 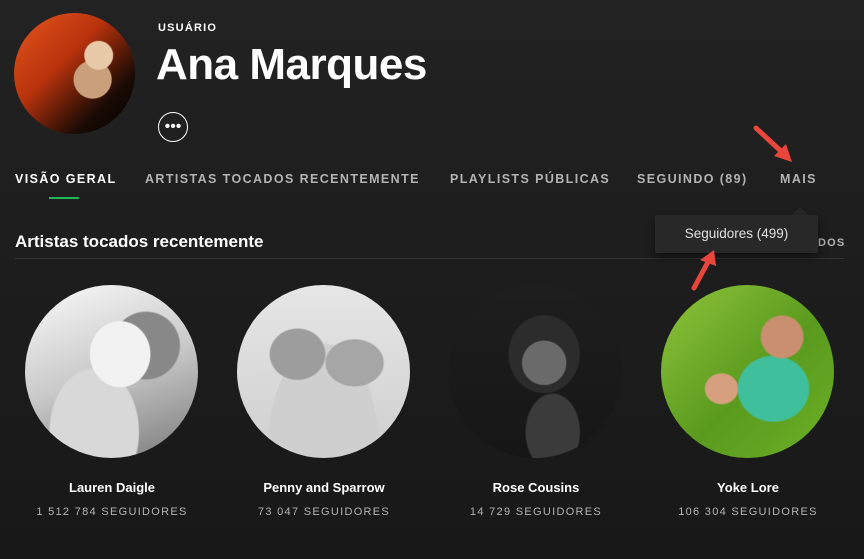 I want to click on active-tab-indicator, so click(x=64, y=198).